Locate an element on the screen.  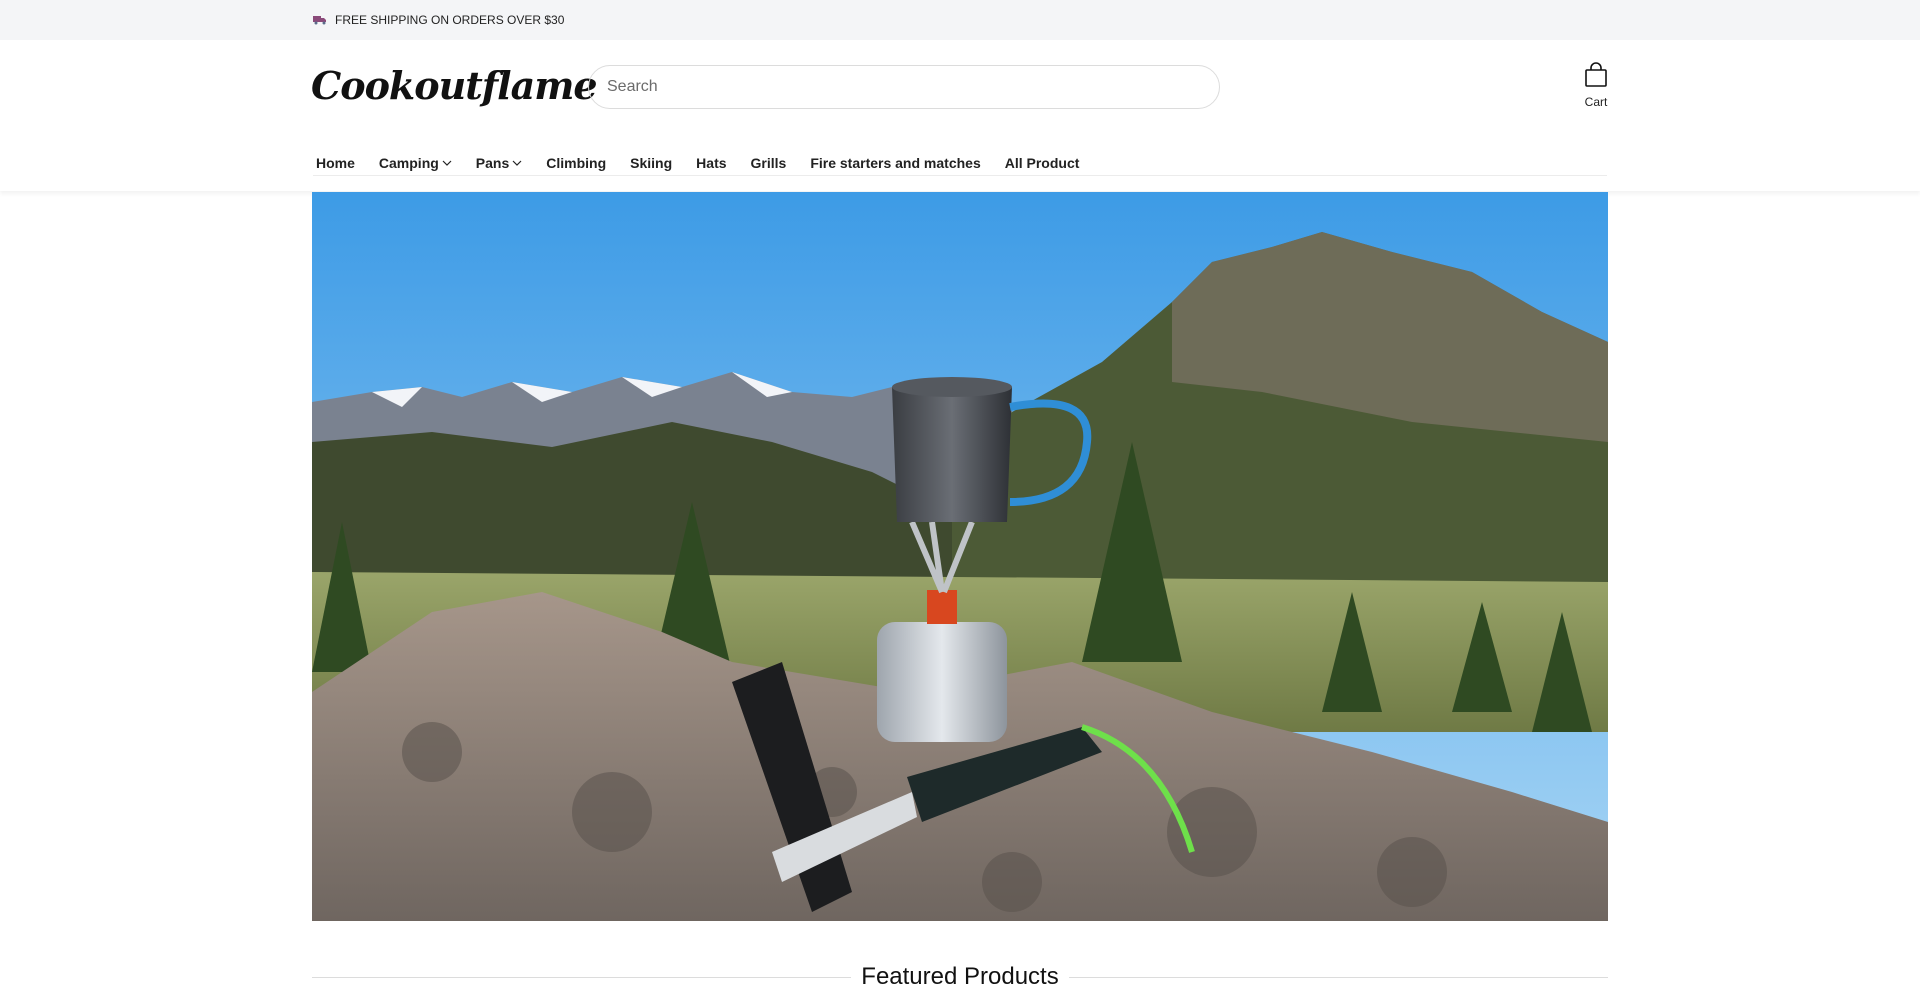
store-logo: Cookoutflame is located at coordinates (454, 86).